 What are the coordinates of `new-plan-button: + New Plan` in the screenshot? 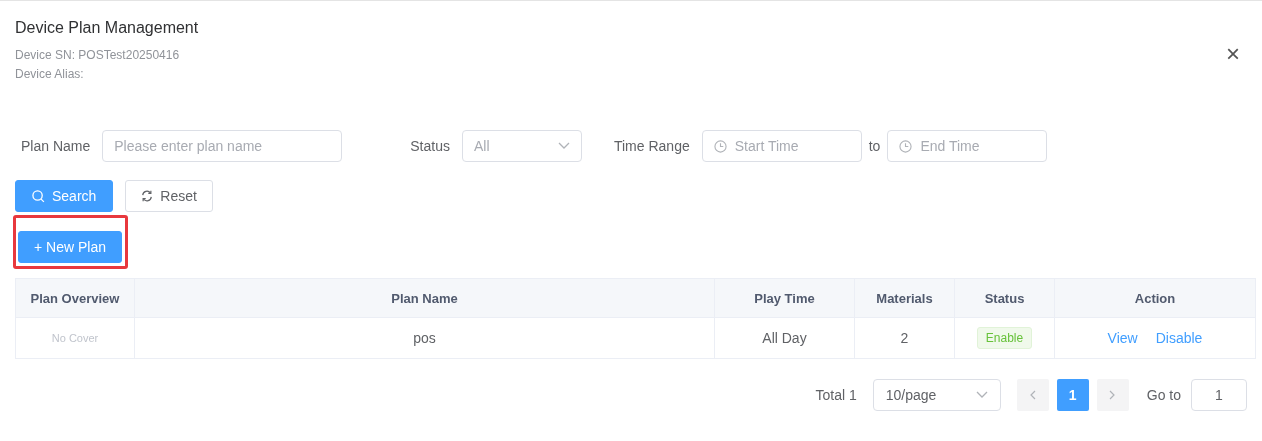 It's located at (70, 247).